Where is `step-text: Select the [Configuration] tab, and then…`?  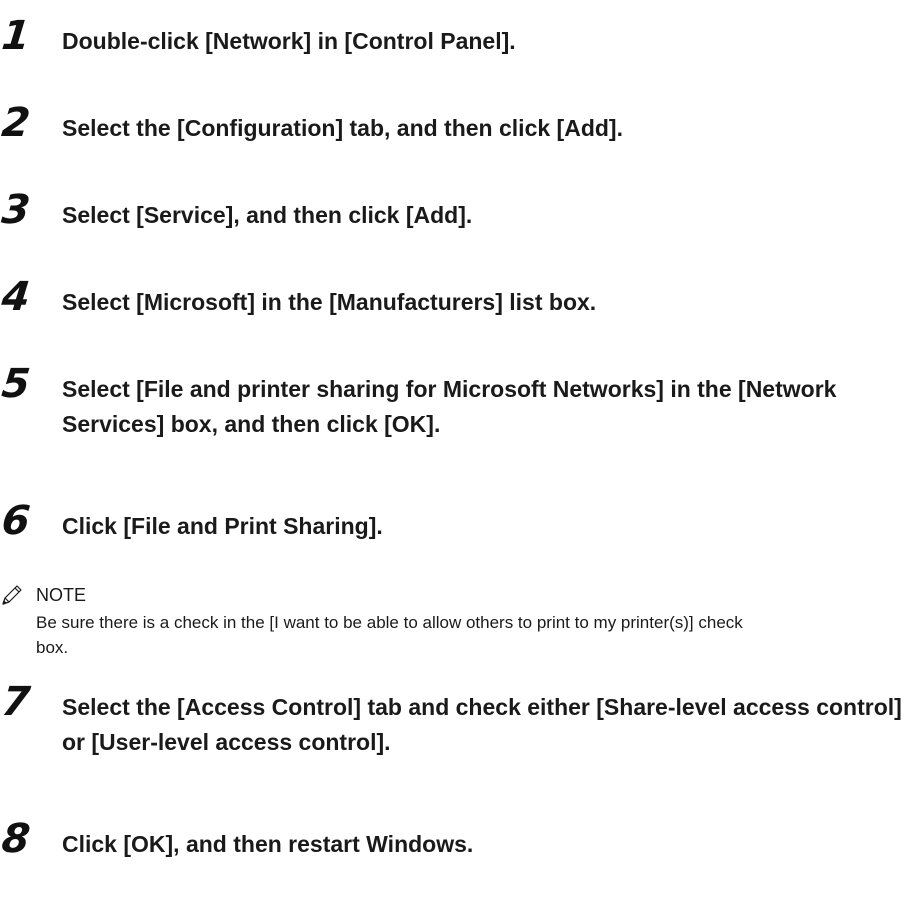
step-text: Select the [Configuration] tab, and then… is located at coordinates (342, 128).